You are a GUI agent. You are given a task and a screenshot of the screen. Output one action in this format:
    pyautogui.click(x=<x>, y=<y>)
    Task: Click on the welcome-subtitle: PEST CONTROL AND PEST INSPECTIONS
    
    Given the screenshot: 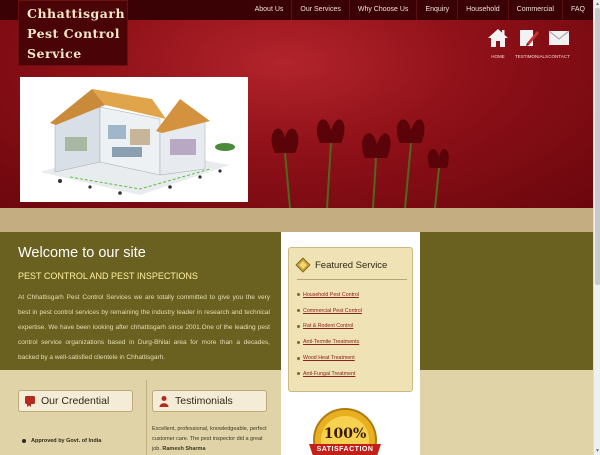 What is the action you would take?
    pyautogui.click(x=108, y=276)
    